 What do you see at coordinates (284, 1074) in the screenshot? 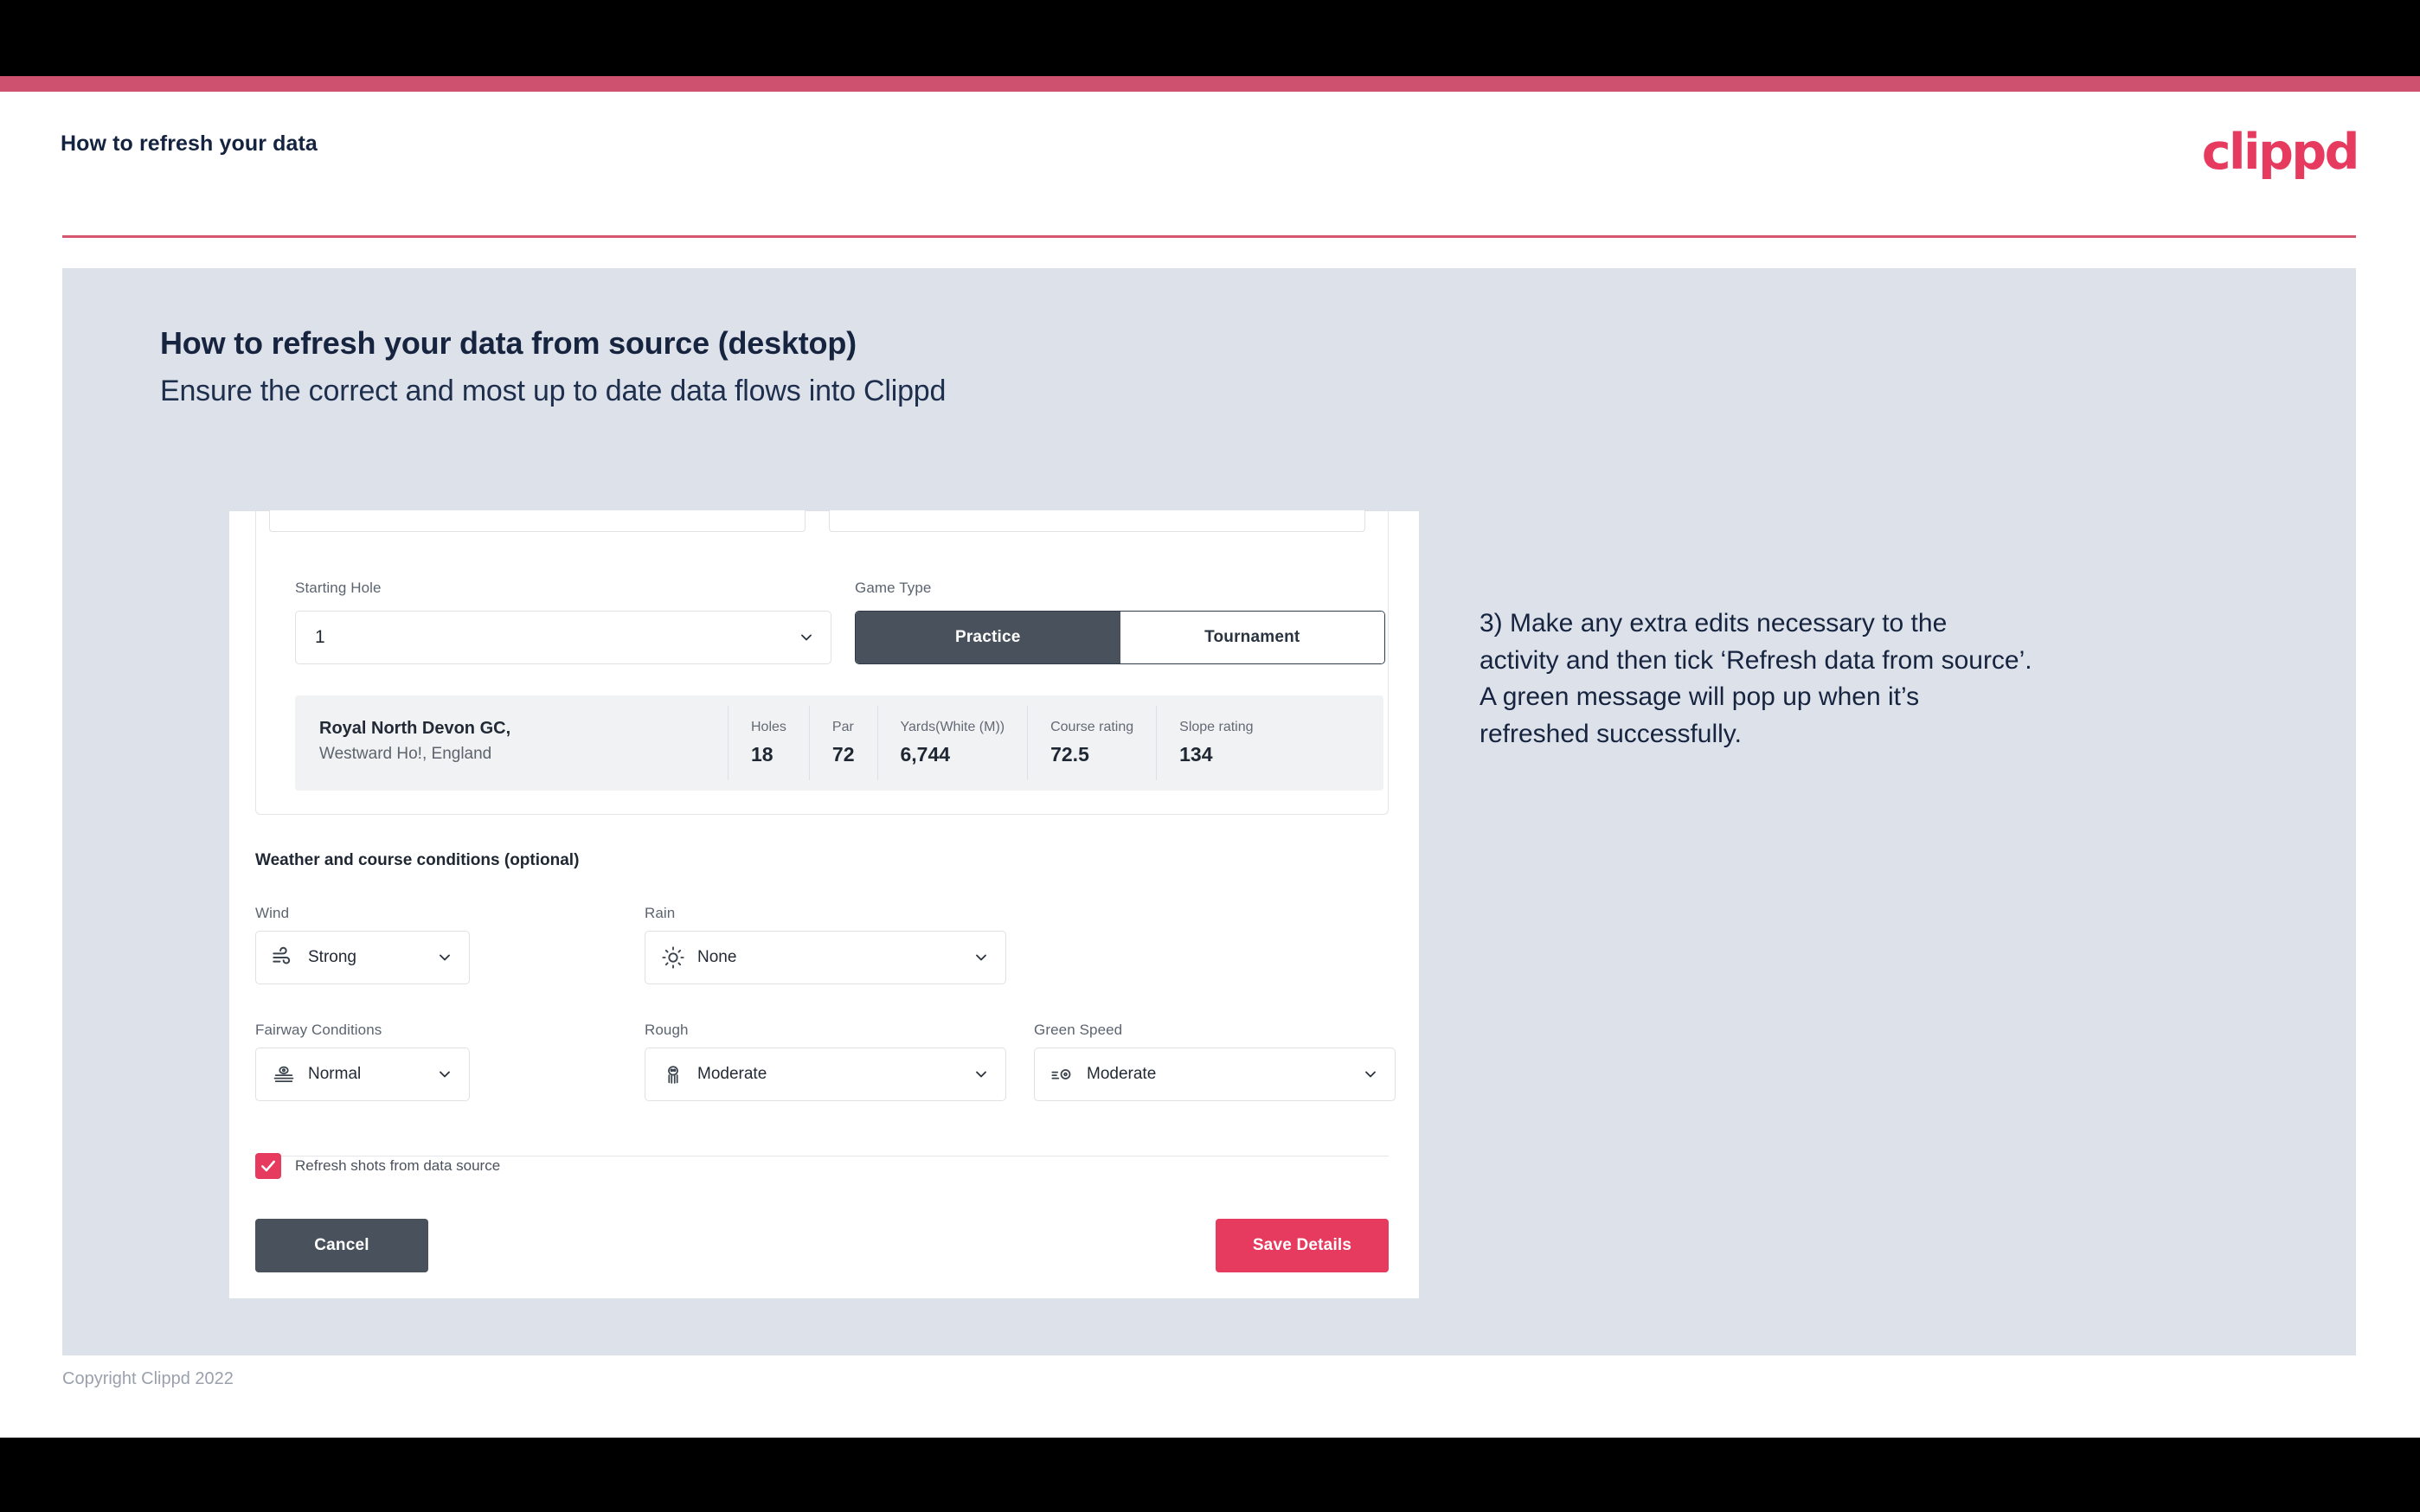
I see `fairway-icon` at bounding box center [284, 1074].